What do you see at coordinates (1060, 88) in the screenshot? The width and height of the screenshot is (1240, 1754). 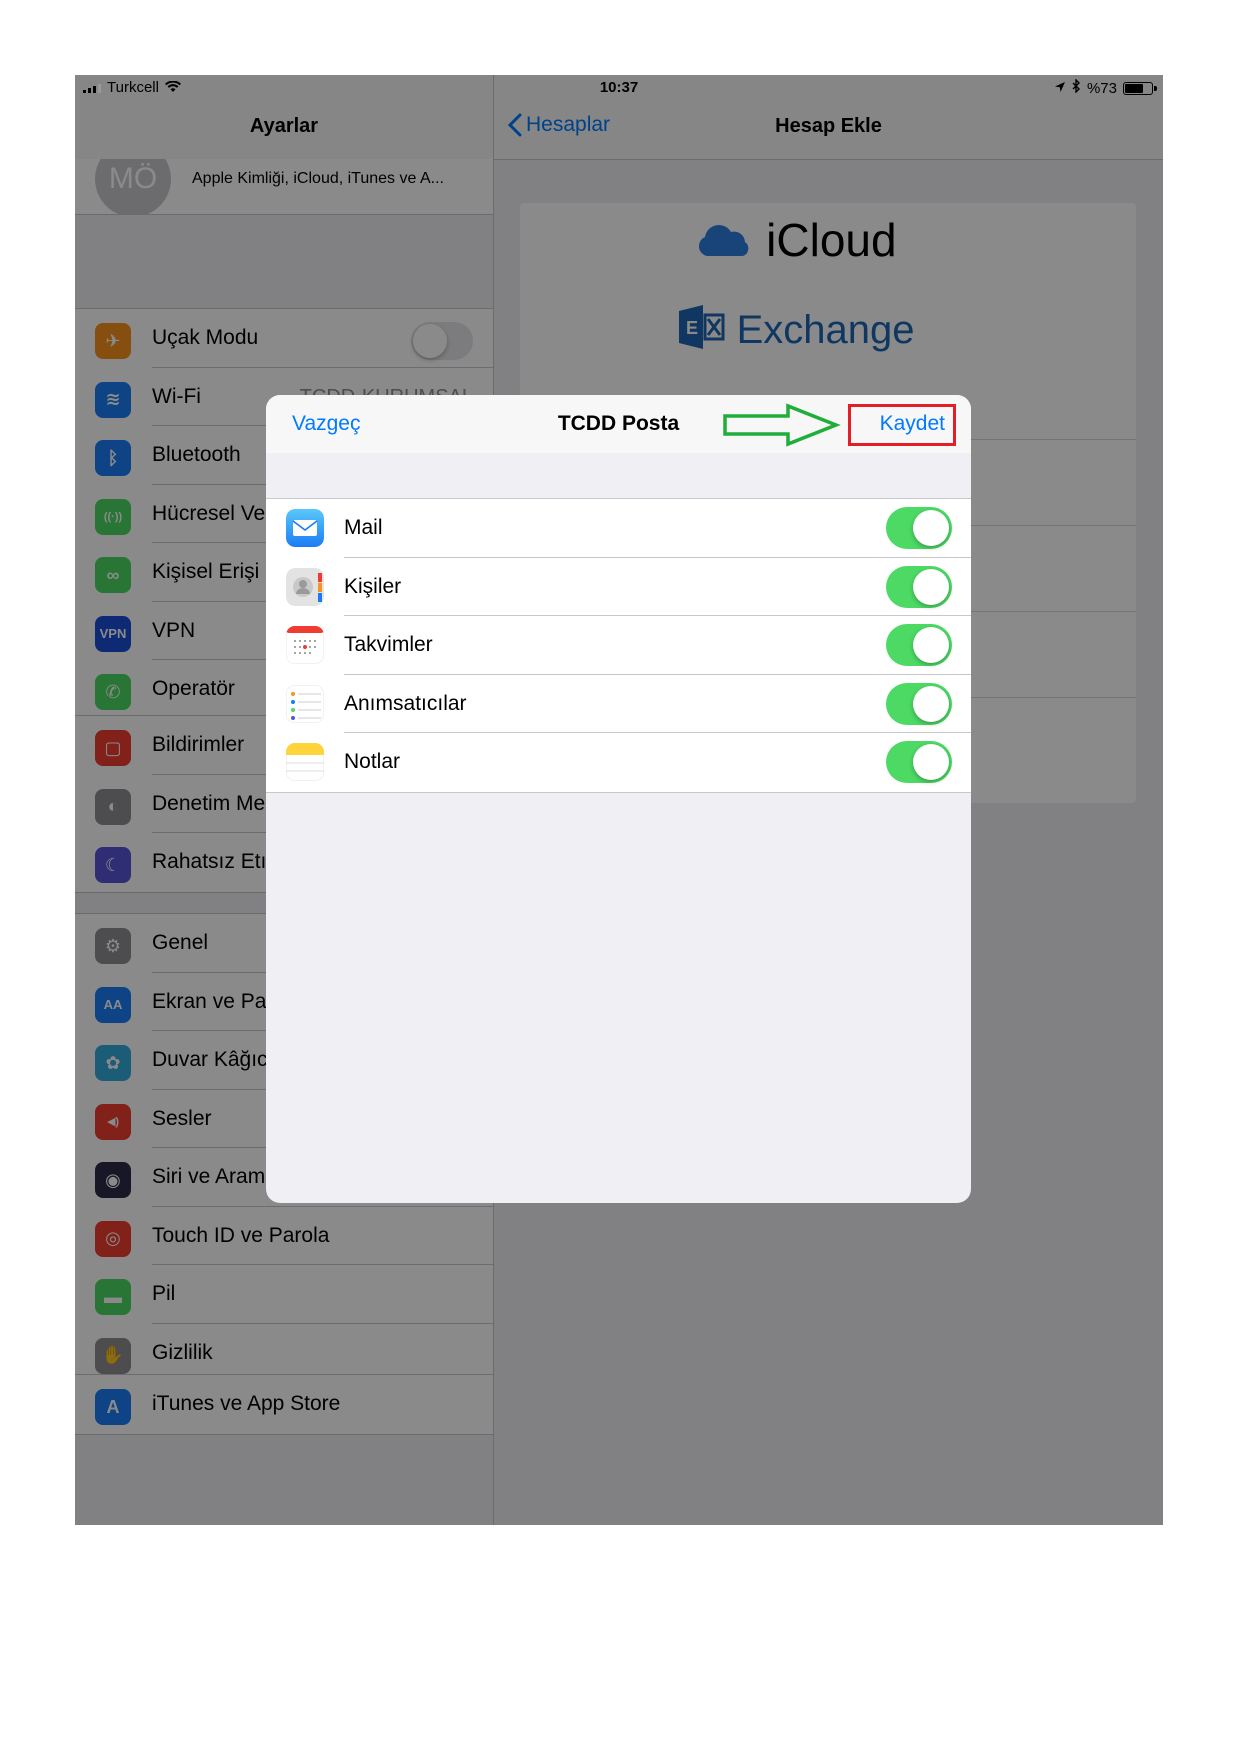 I see `location-icon` at bounding box center [1060, 88].